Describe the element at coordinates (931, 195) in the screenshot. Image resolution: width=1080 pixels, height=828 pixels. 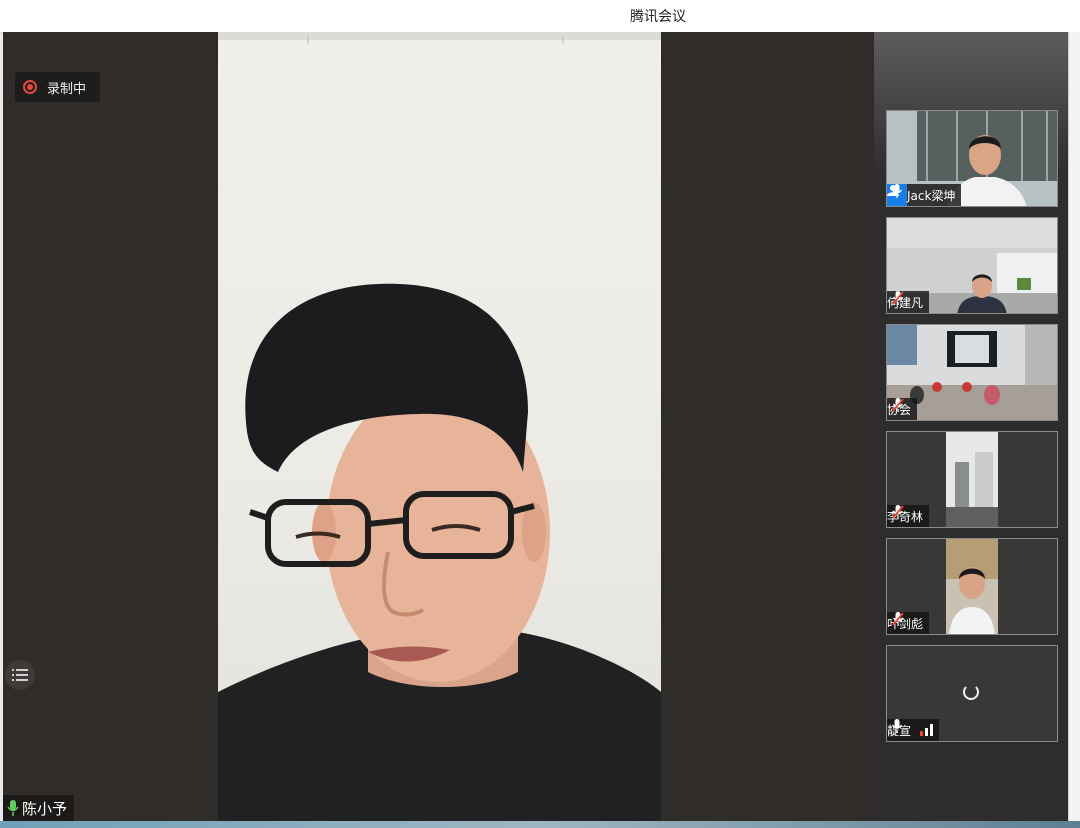
I see `participant-name: Jack梁坤` at that location.